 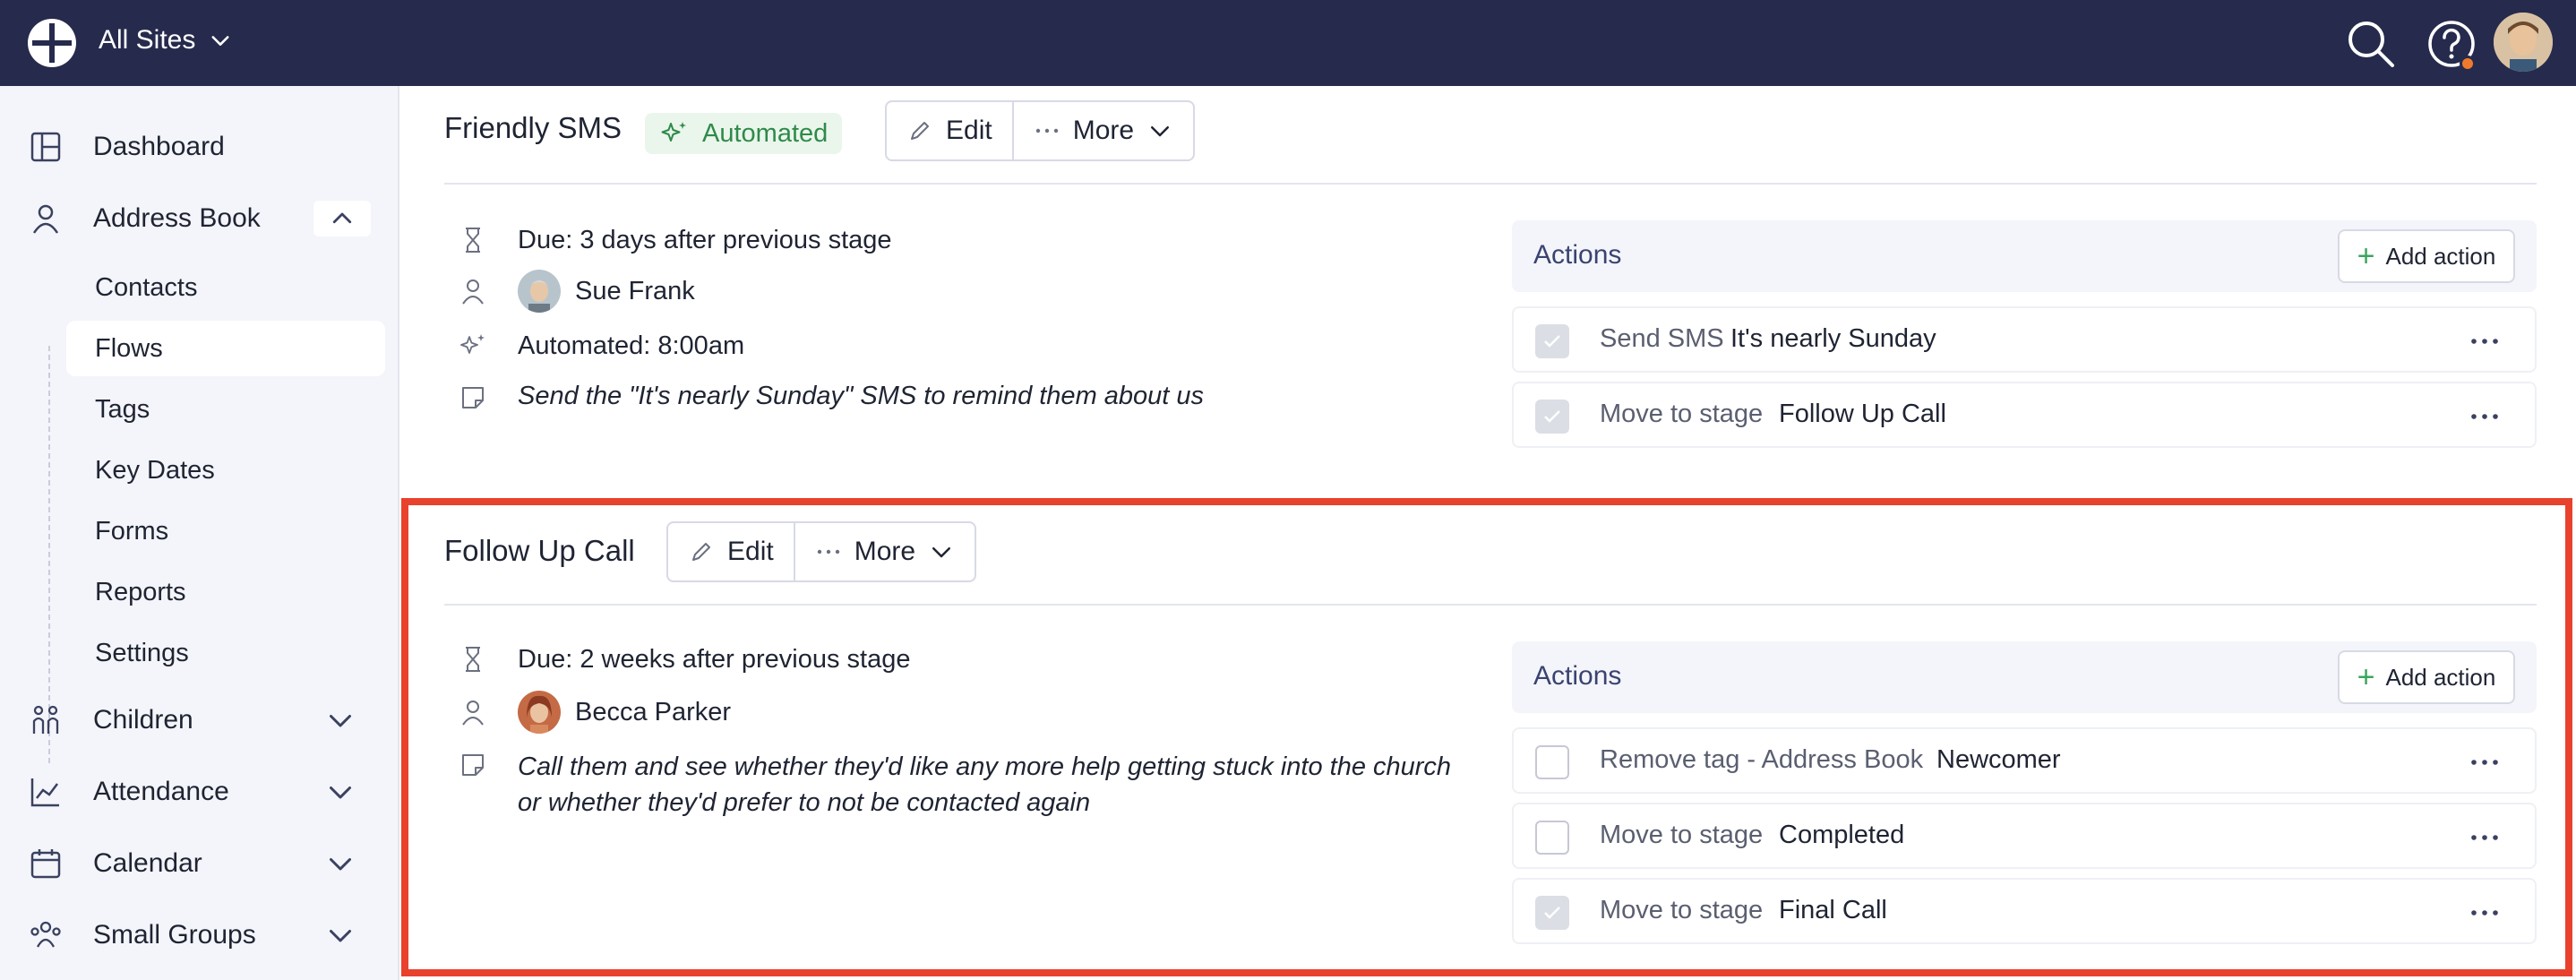 I want to click on sidebar-subitem-settings: Settings, so click(x=225, y=653).